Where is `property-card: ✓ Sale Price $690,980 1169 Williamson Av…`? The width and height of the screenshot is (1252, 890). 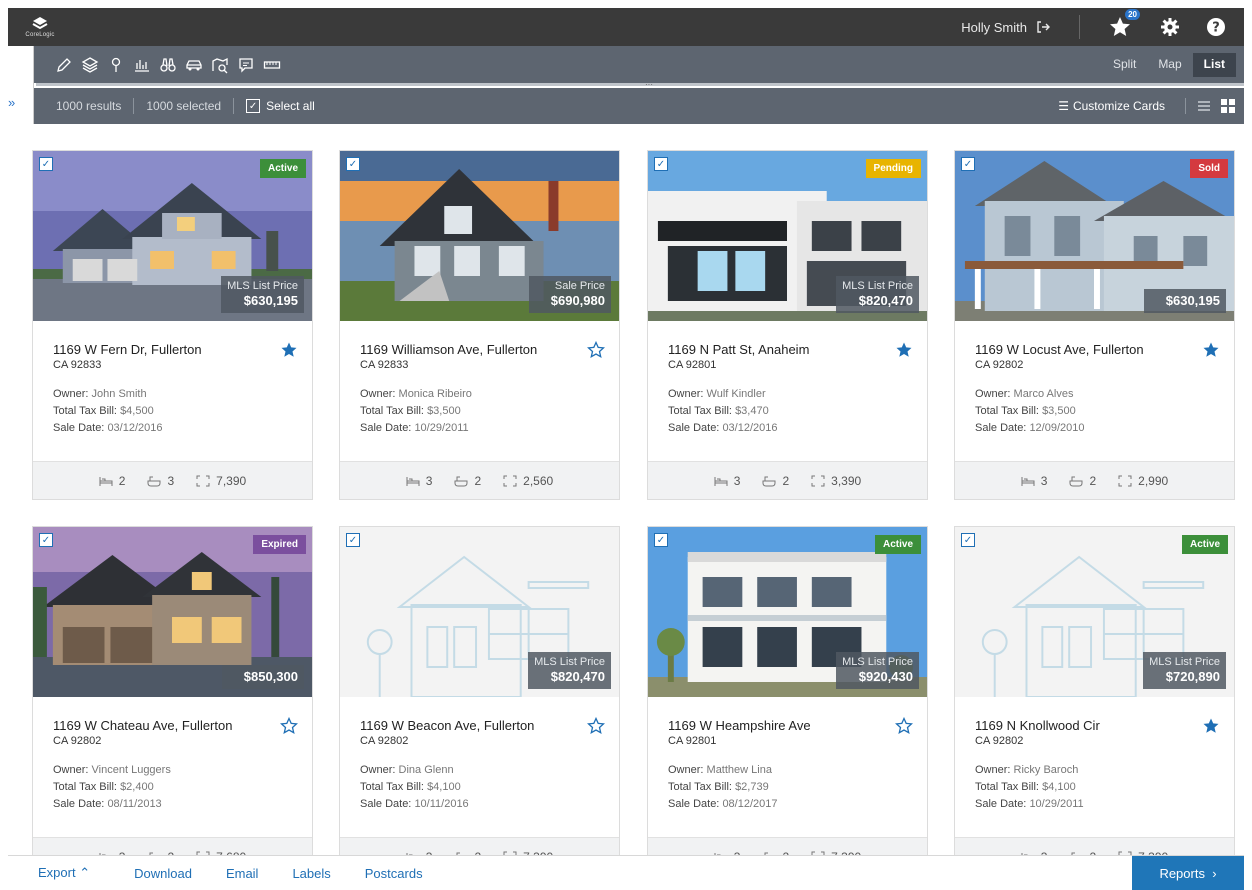
property-card: ✓ Sale Price $690,980 1169 Williamson Av… is located at coordinates (479, 325).